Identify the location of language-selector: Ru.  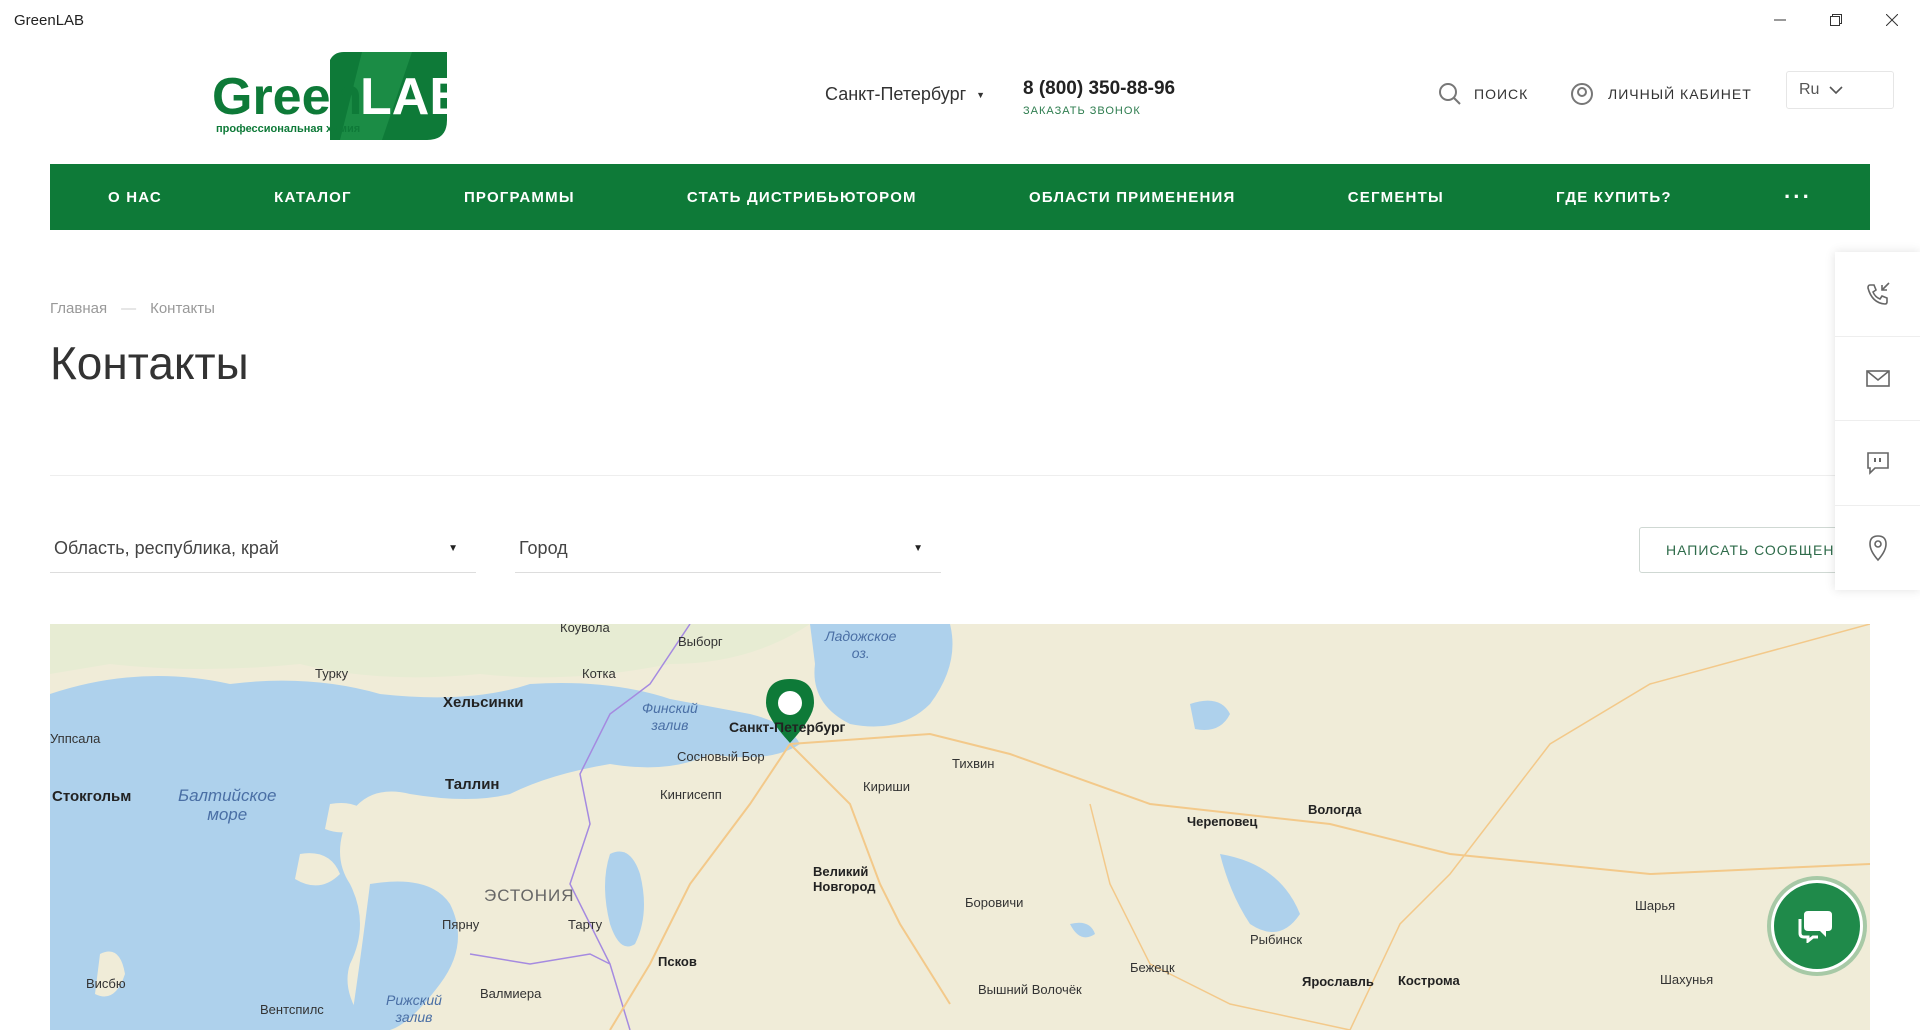
(1840, 90).